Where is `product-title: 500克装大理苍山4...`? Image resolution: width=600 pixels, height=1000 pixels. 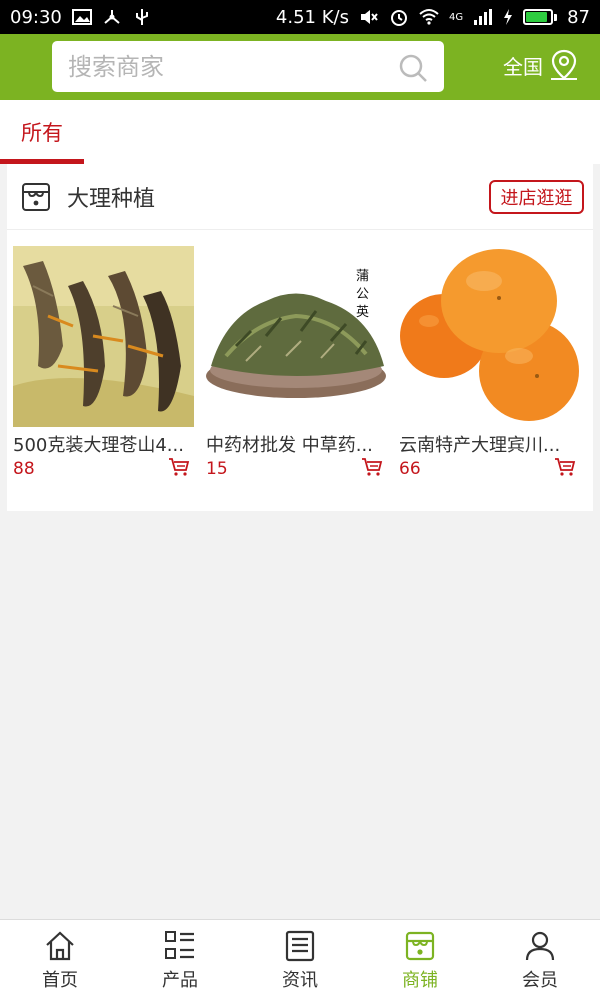 product-title: 500克装大理苍山4... is located at coordinates (101, 444).